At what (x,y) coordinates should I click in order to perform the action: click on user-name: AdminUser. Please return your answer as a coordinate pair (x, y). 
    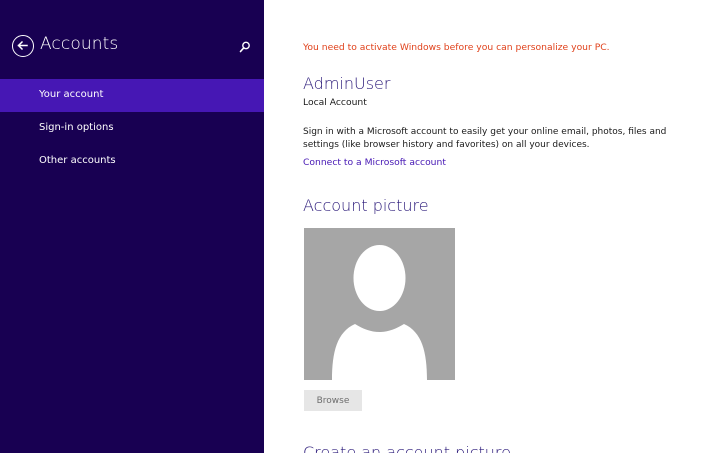
    Looking at the image, I should click on (347, 83).